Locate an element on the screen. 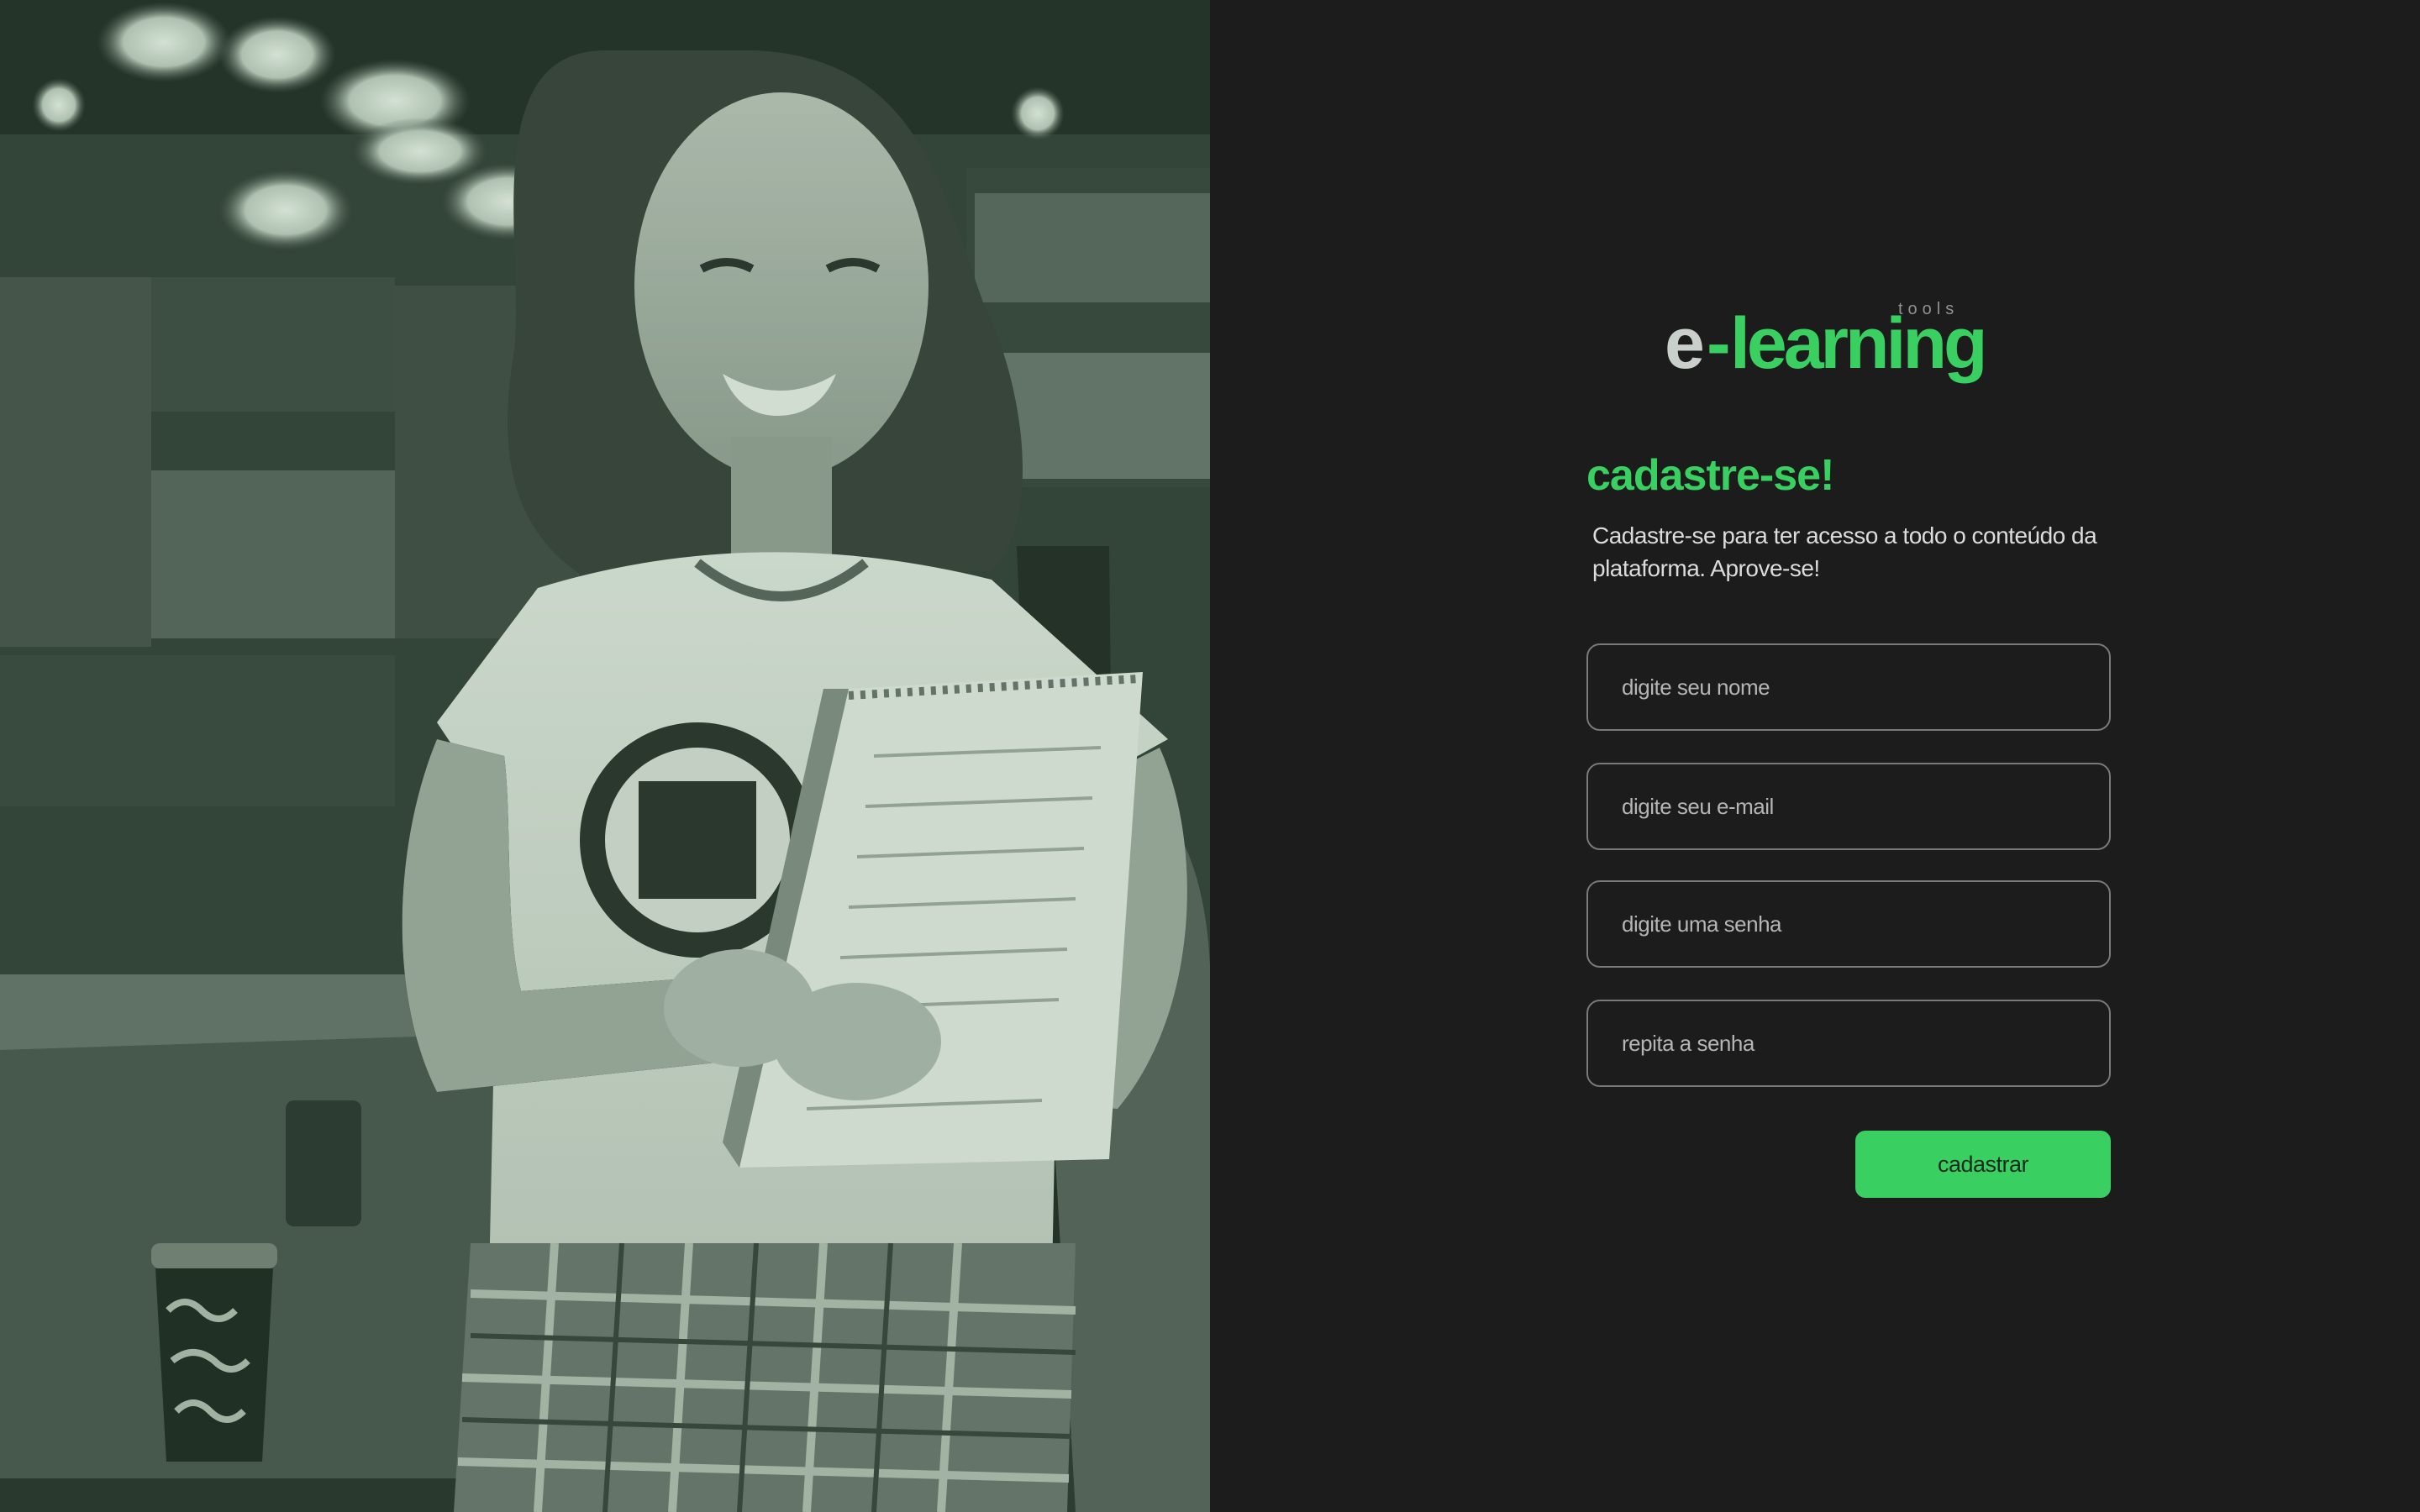 Image resolution: width=2420 pixels, height=1512 pixels. confirm-password-field is located at coordinates (1849, 1043).